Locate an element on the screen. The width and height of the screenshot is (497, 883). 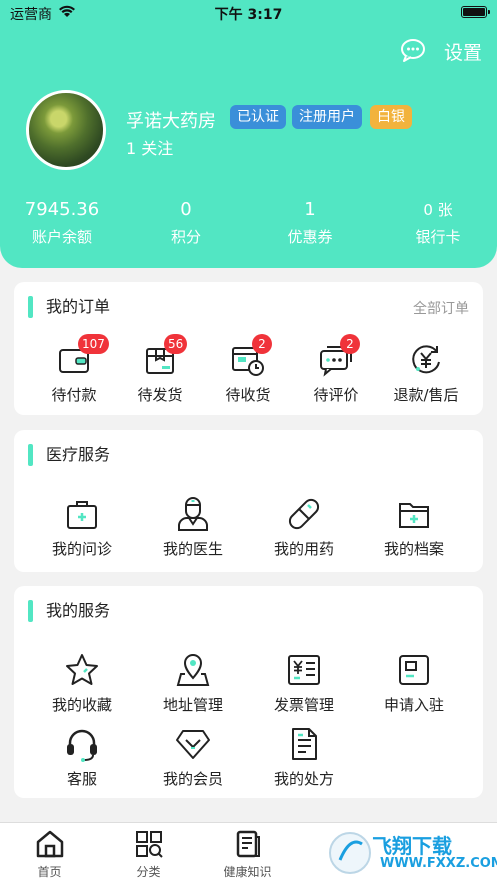
stat-label: 账户余额 is located at coordinates (61, 237).